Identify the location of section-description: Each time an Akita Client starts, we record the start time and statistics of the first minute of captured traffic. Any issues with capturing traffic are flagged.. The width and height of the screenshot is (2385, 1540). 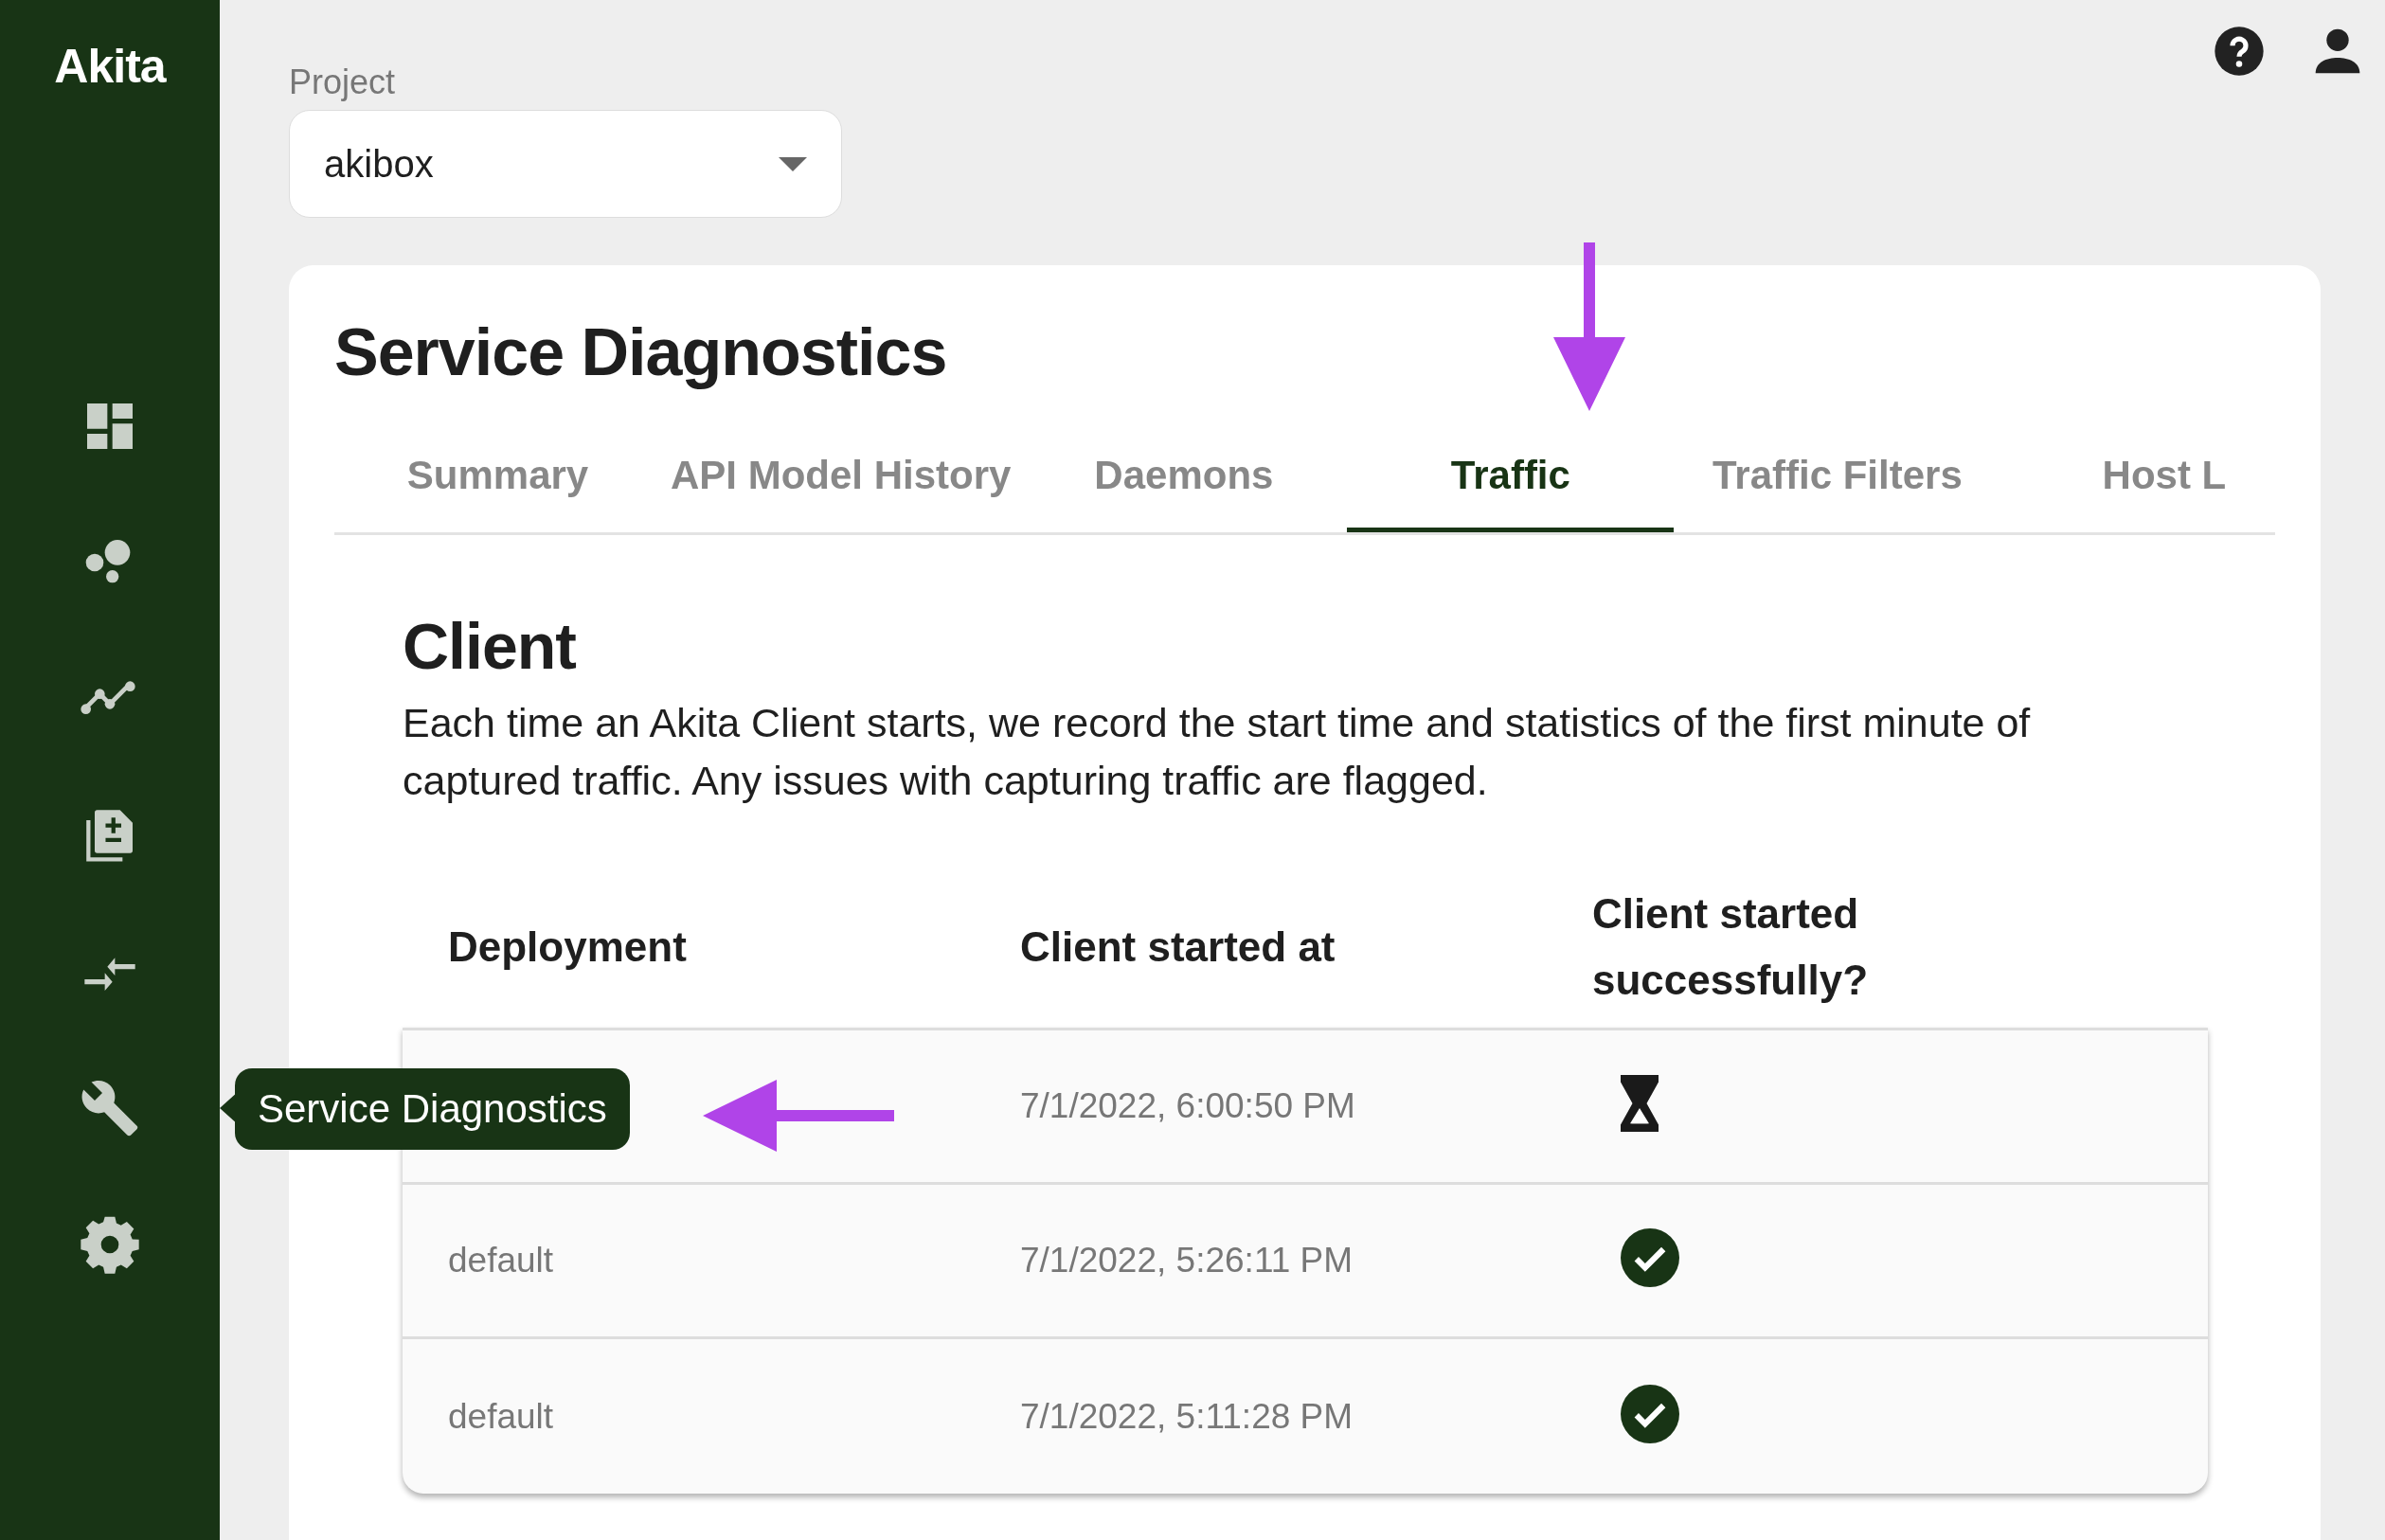
(1217, 752).